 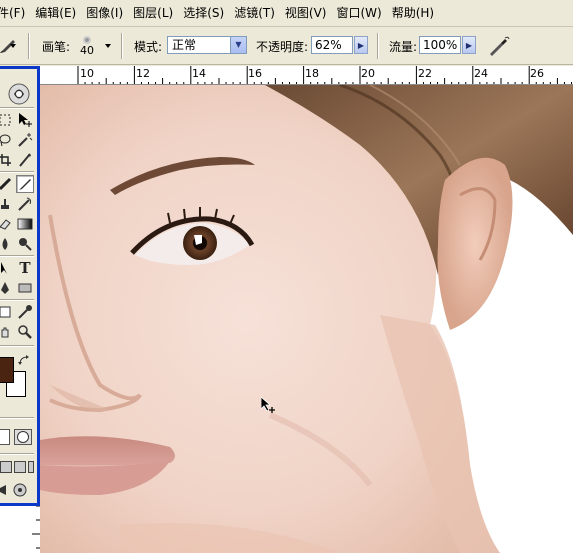 What do you see at coordinates (87, 73) in the screenshot?
I see `ruler-tick-label: 10` at bounding box center [87, 73].